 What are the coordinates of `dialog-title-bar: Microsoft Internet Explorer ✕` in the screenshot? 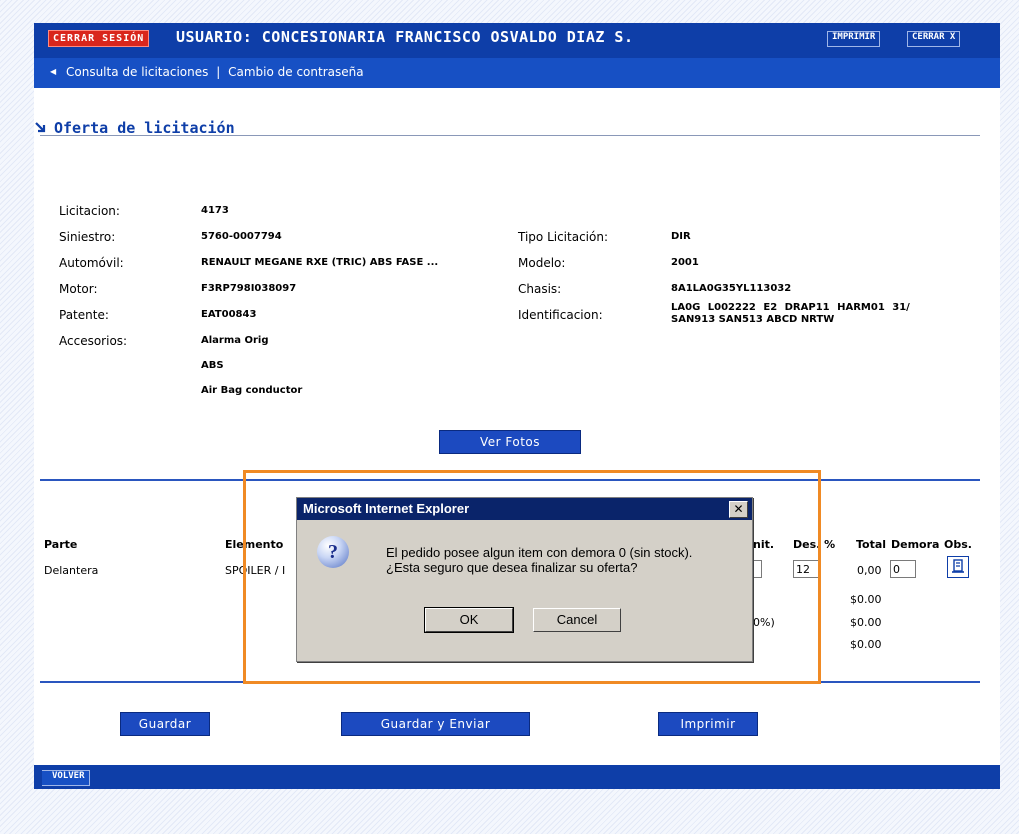 It's located at (524, 509).